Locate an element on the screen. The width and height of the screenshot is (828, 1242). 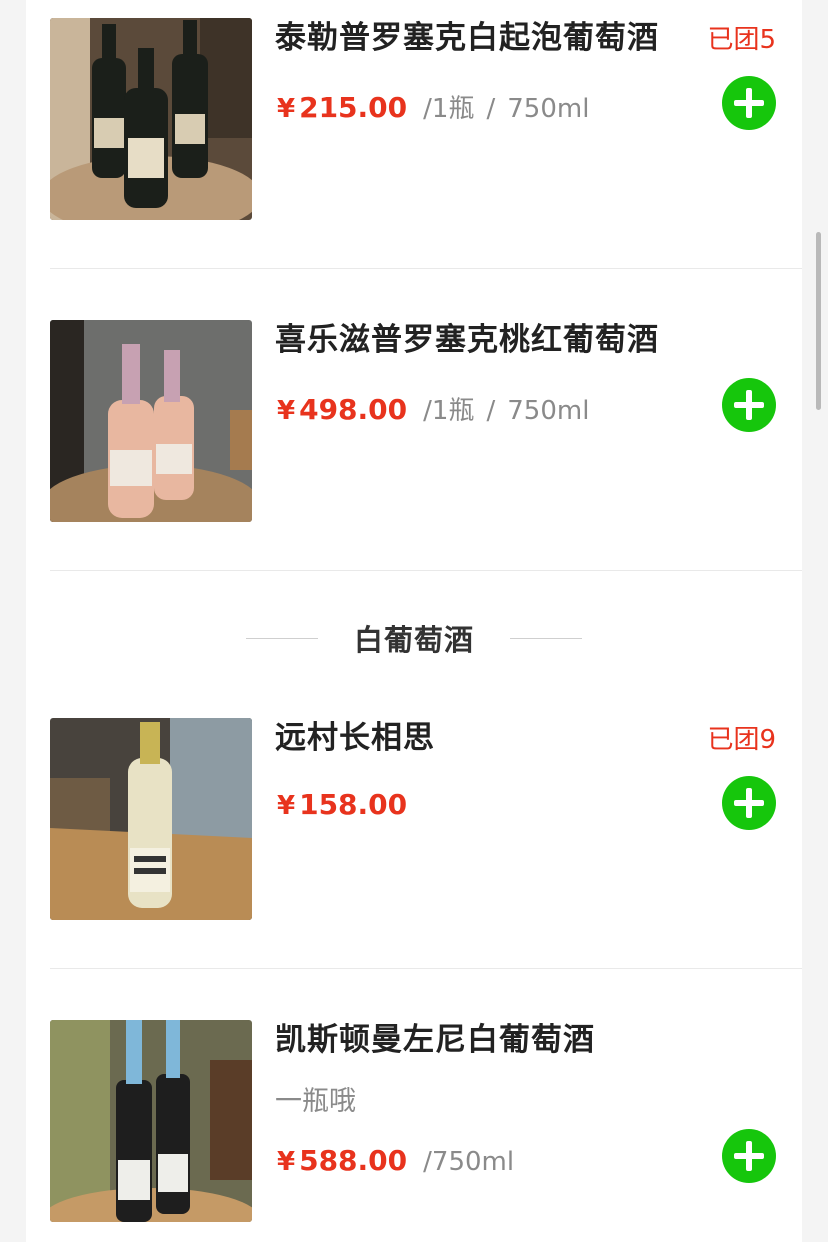
section-title: 白葡萄酒 is located at coordinates (413, 640).